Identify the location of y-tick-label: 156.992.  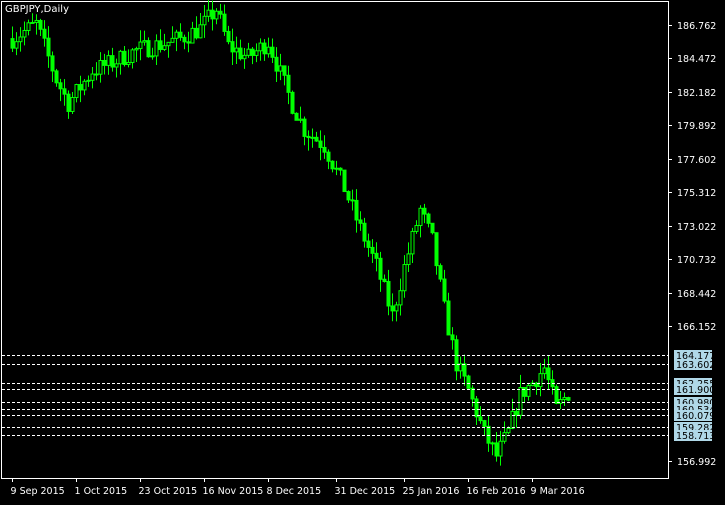
(696, 462).